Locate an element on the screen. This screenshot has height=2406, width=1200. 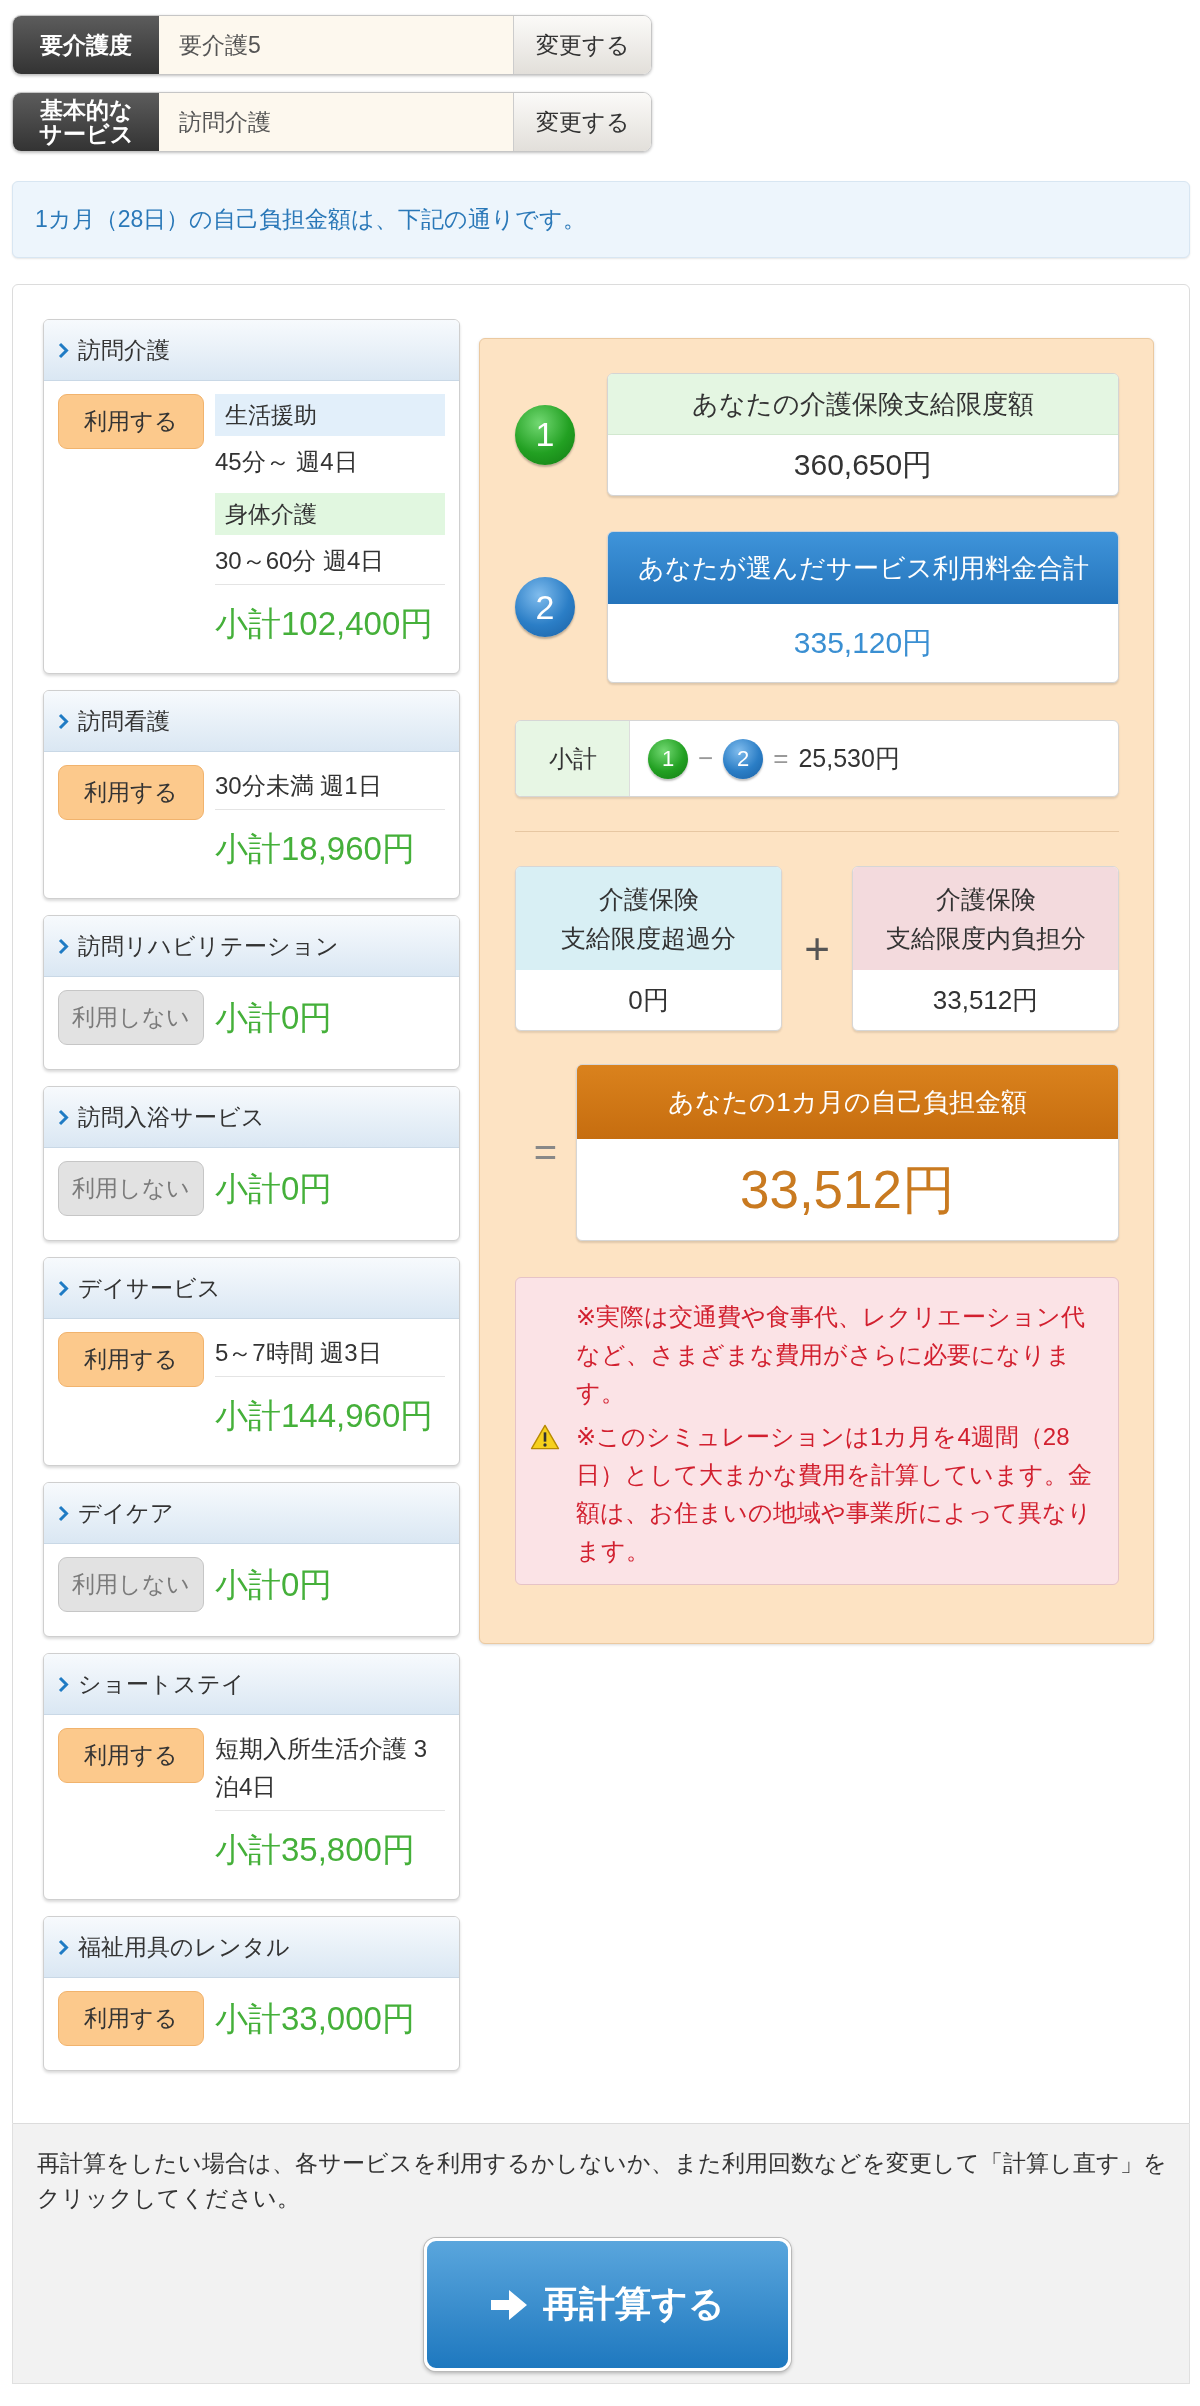
subtotal-amount: 小計102,400円 is located at coordinates (325, 624).